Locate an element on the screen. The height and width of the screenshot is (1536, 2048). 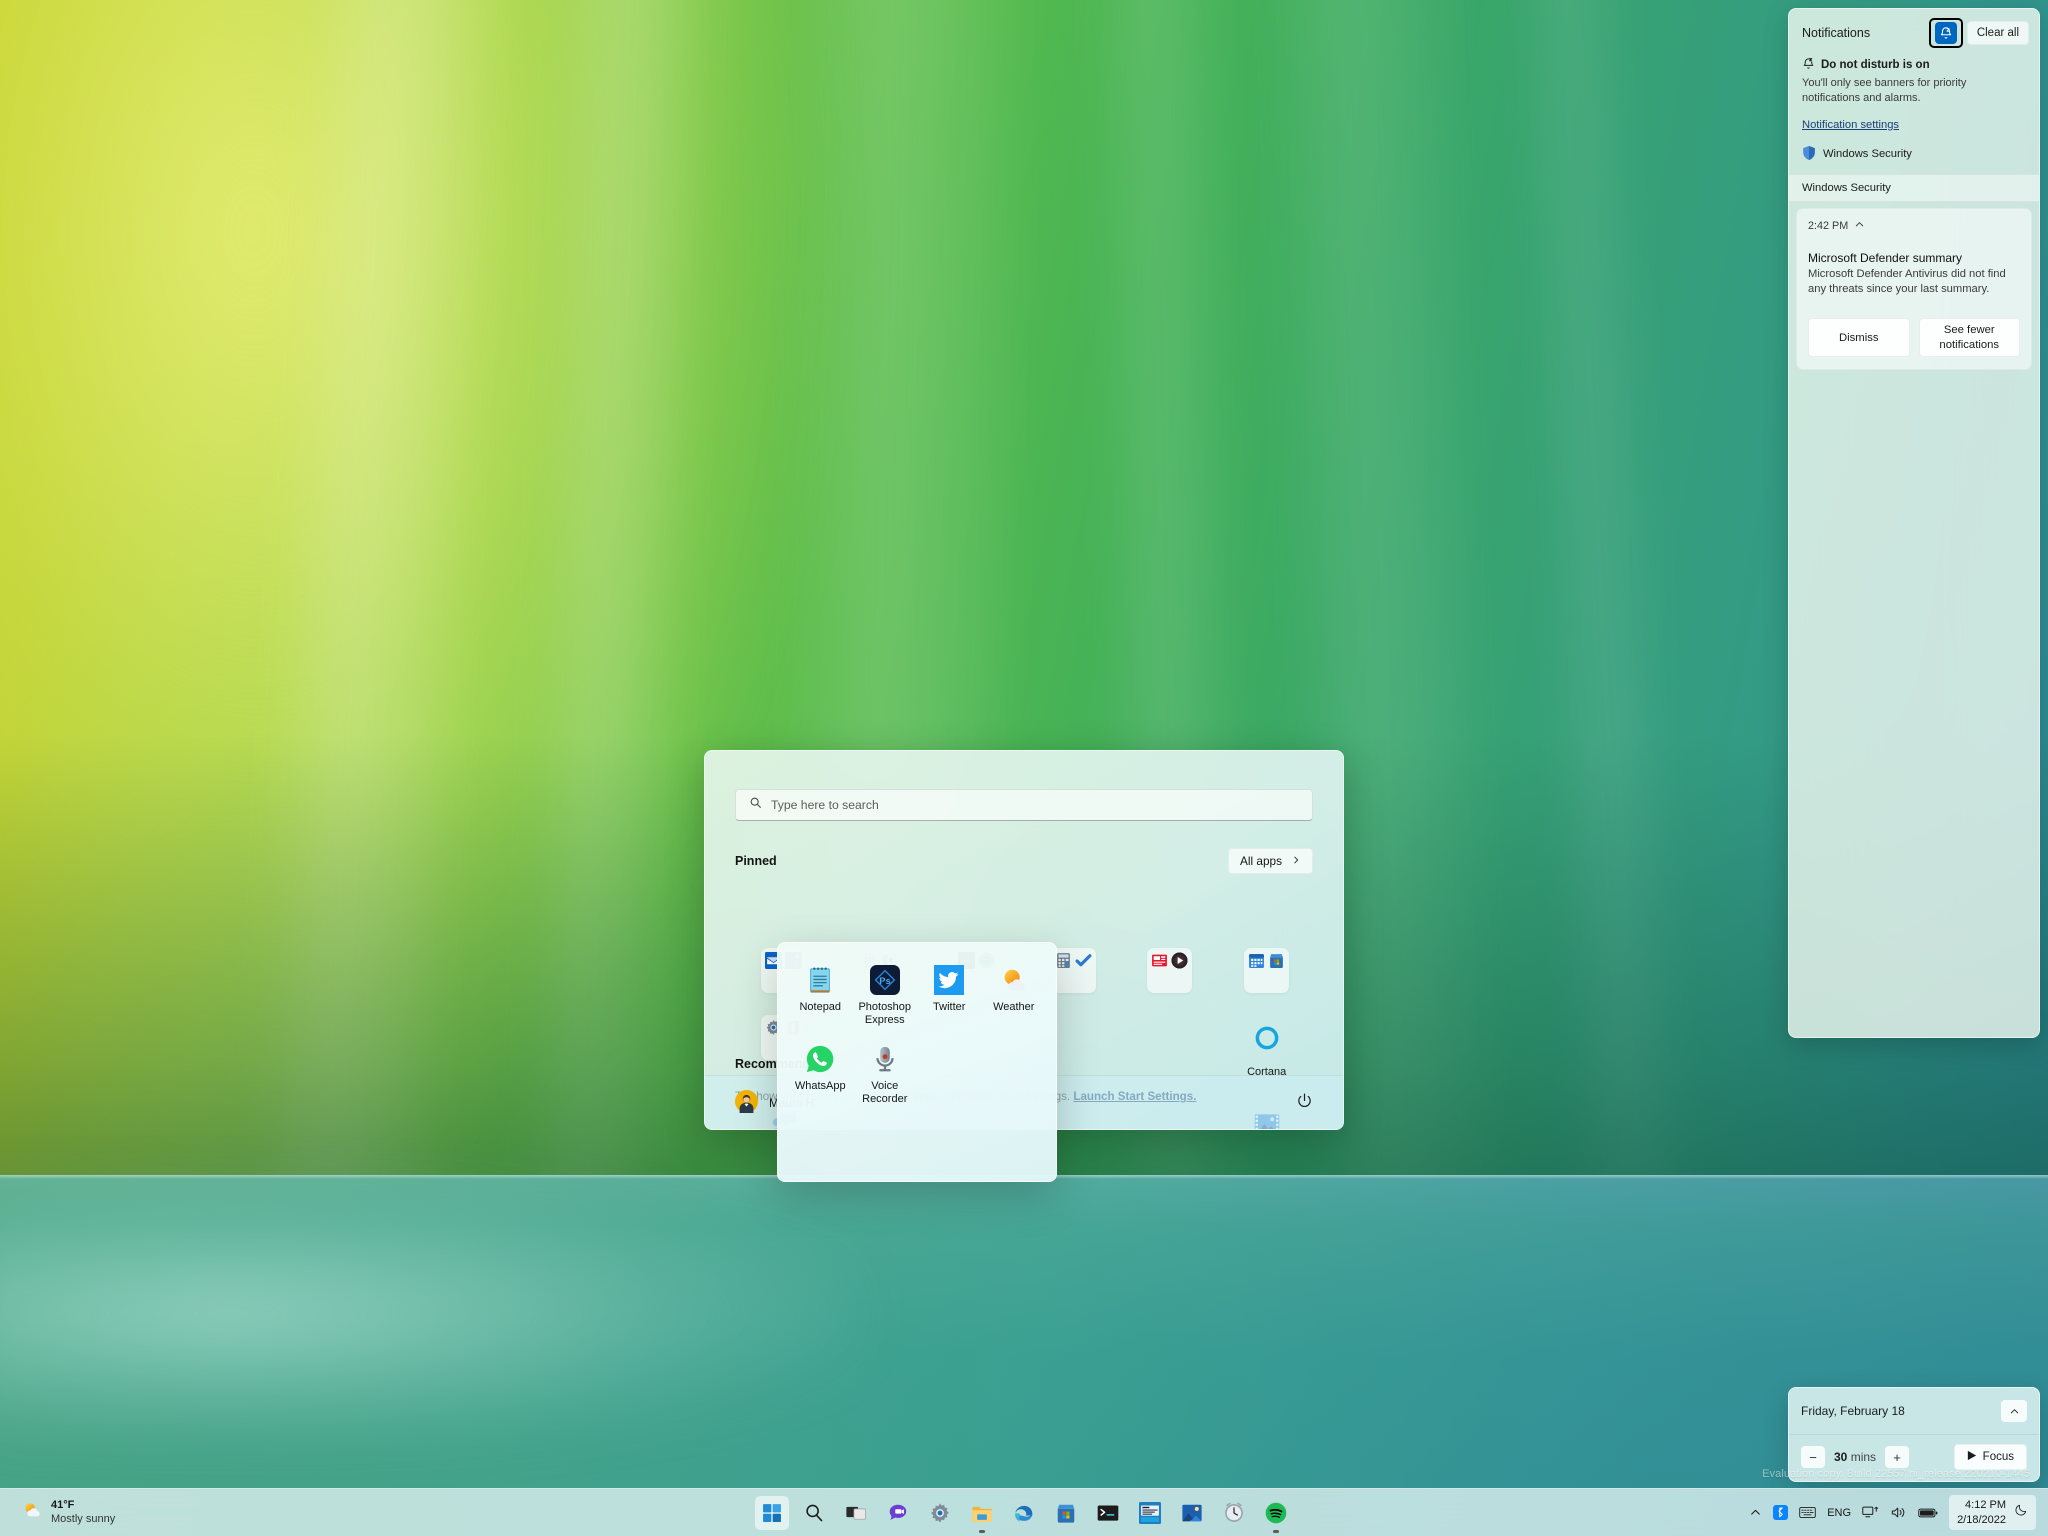
pinned-cell: Cortana is located at coordinates (1266, 1047).